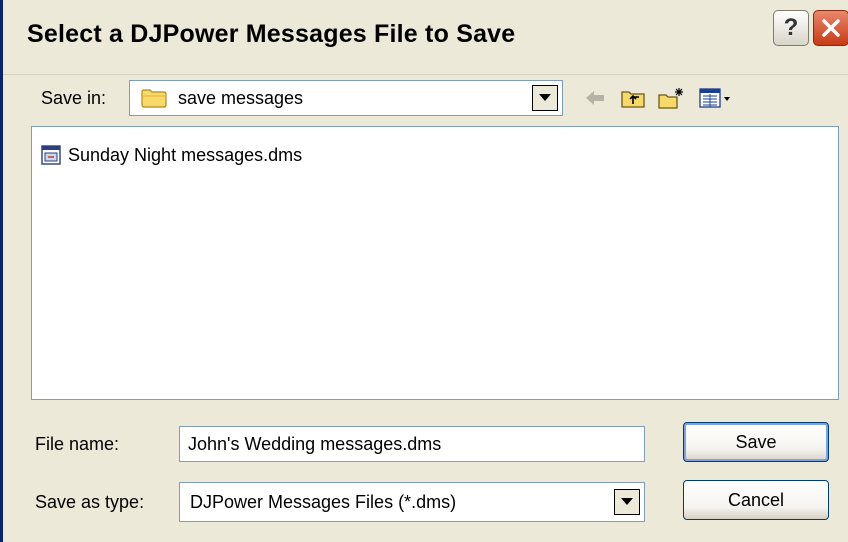  What do you see at coordinates (241, 98) in the screenshot?
I see `save-in-value: save messages` at bounding box center [241, 98].